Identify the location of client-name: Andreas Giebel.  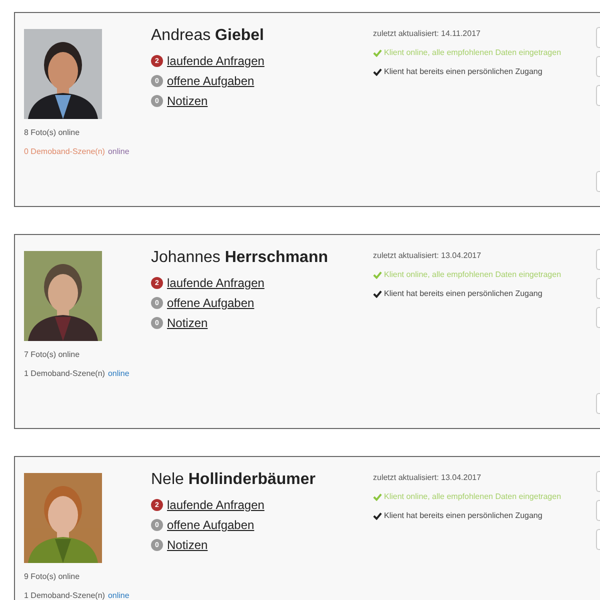
(208, 36).